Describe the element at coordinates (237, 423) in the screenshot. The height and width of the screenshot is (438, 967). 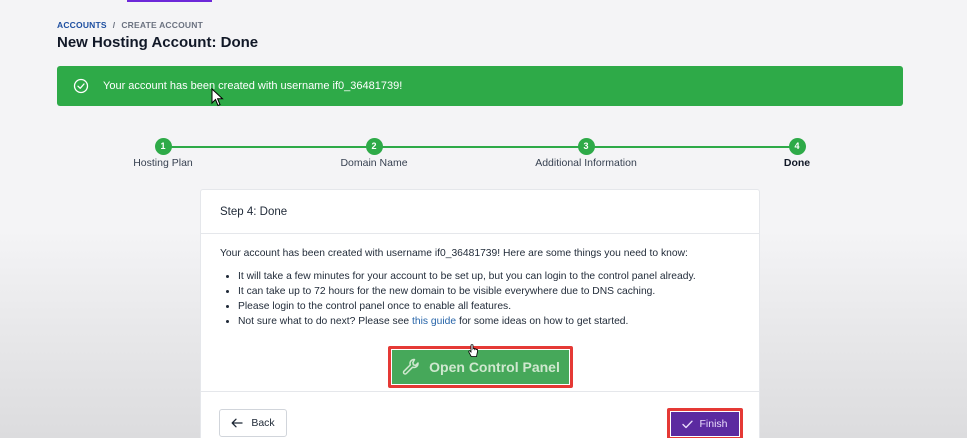
I see `arrow-left-icon` at that location.